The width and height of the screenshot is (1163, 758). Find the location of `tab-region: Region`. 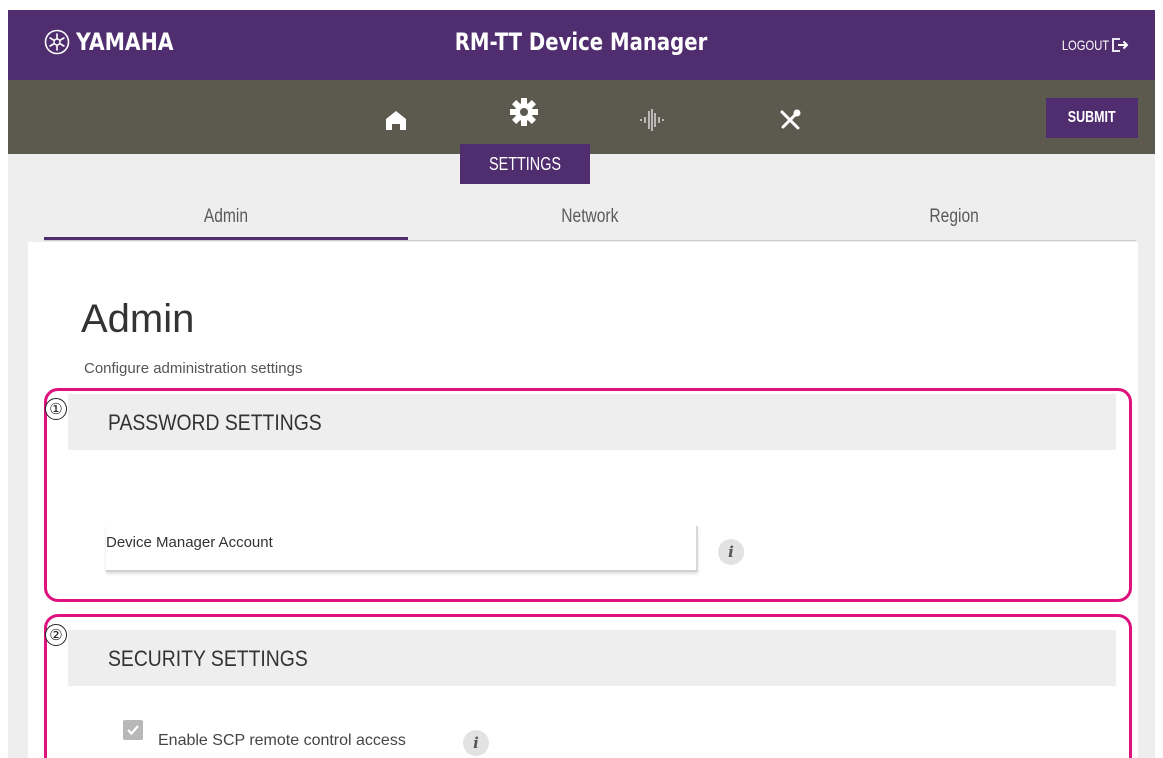

tab-region: Region is located at coordinates (954, 219).